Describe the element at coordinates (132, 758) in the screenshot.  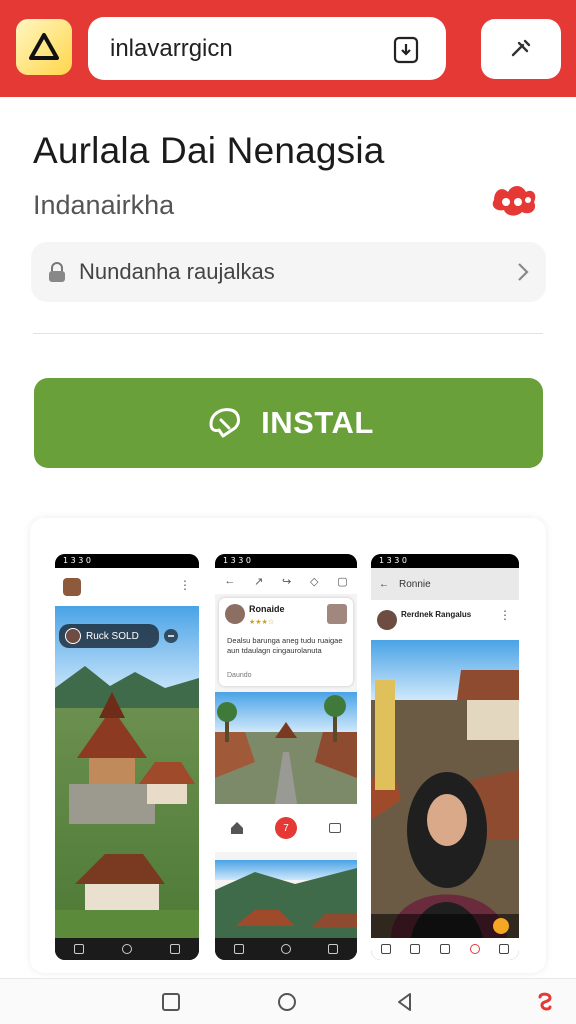
I see `temple-illustration` at that location.